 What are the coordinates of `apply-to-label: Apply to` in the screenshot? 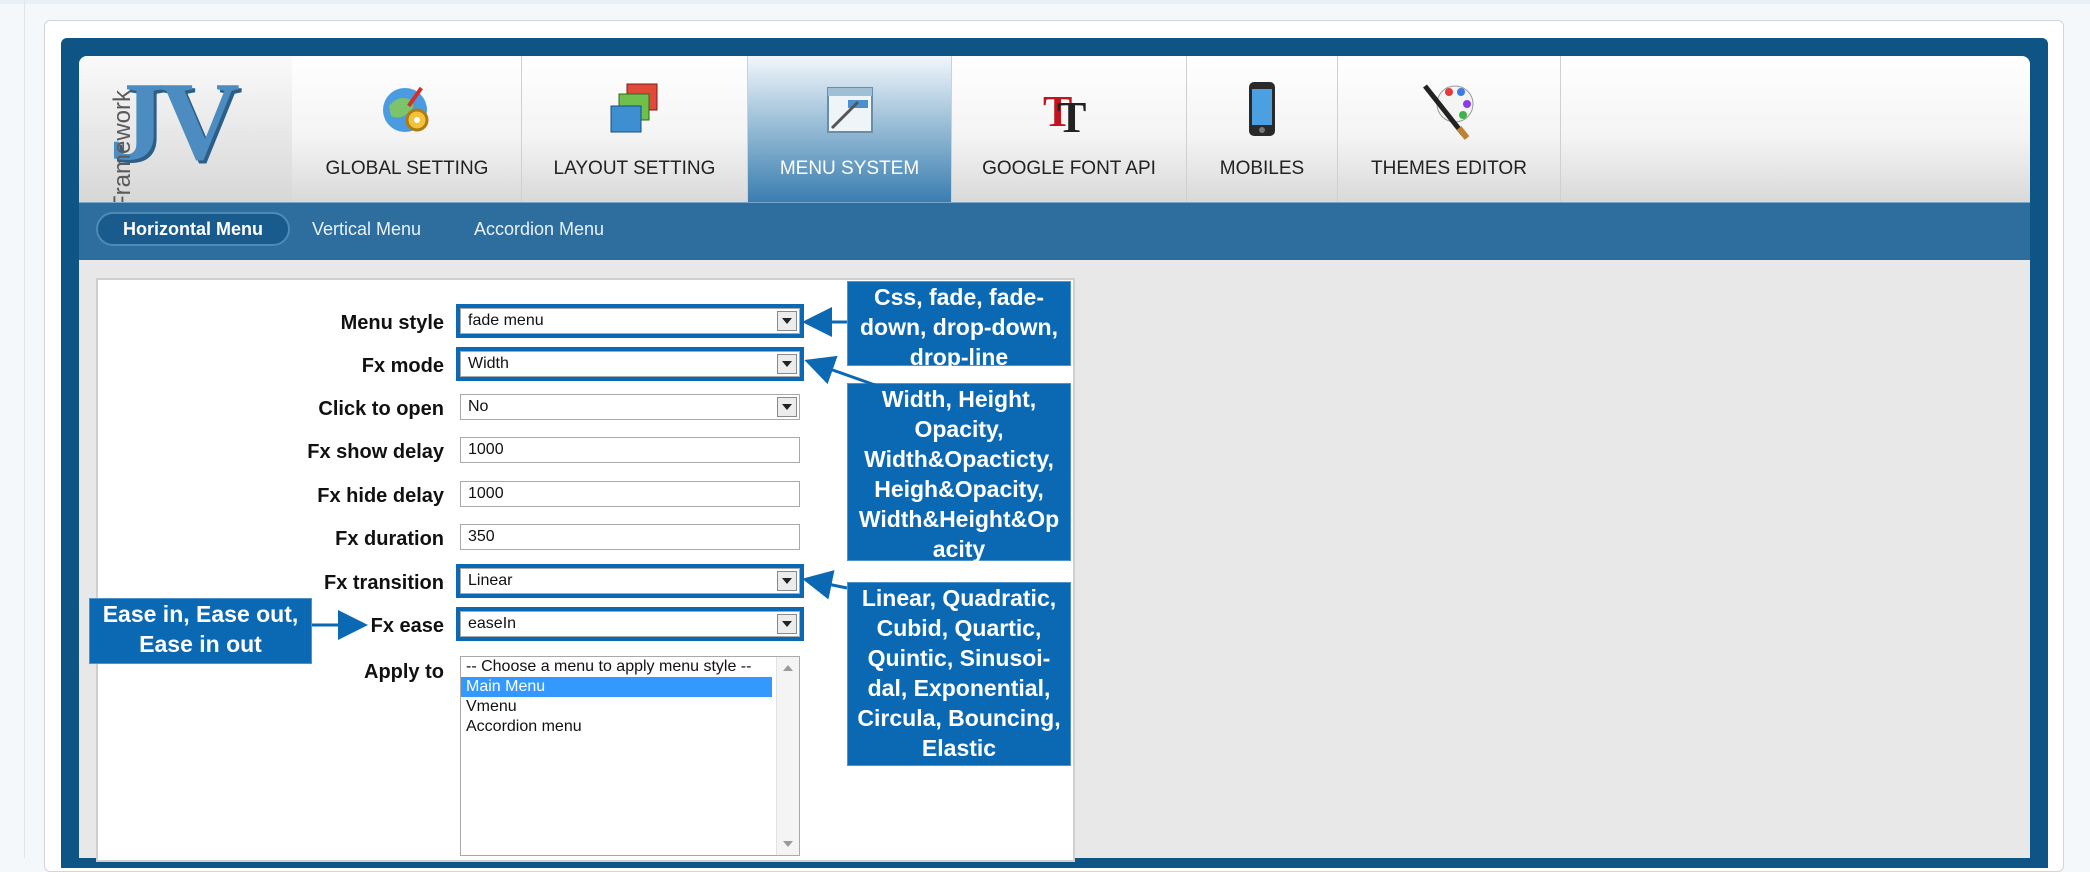 It's located at (404, 672).